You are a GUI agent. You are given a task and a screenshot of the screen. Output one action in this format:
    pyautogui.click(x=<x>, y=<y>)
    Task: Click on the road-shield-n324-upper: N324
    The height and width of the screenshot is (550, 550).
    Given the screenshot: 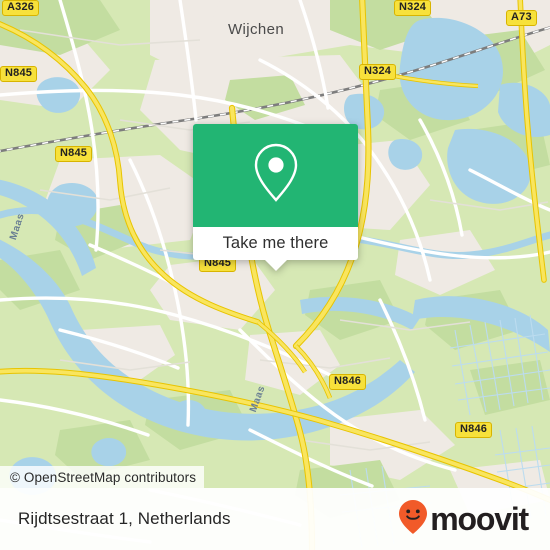 What is the action you would take?
    pyautogui.click(x=413, y=8)
    